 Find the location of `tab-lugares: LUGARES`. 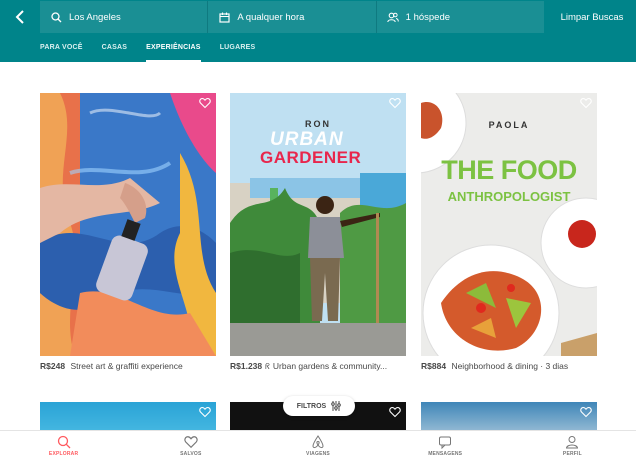

tab-lugares: LUGARES is located at coordinates (238, 50).